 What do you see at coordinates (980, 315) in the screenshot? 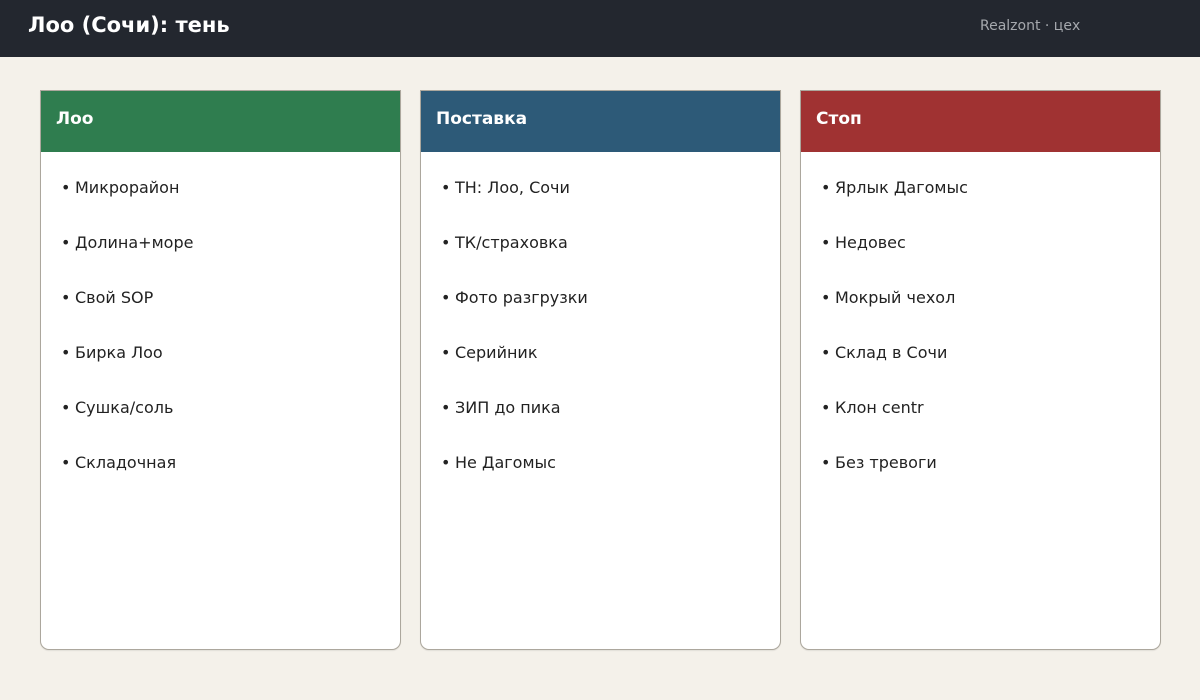
I see `list-item: • Мокрый чехол` at bounding box center [980, 315].